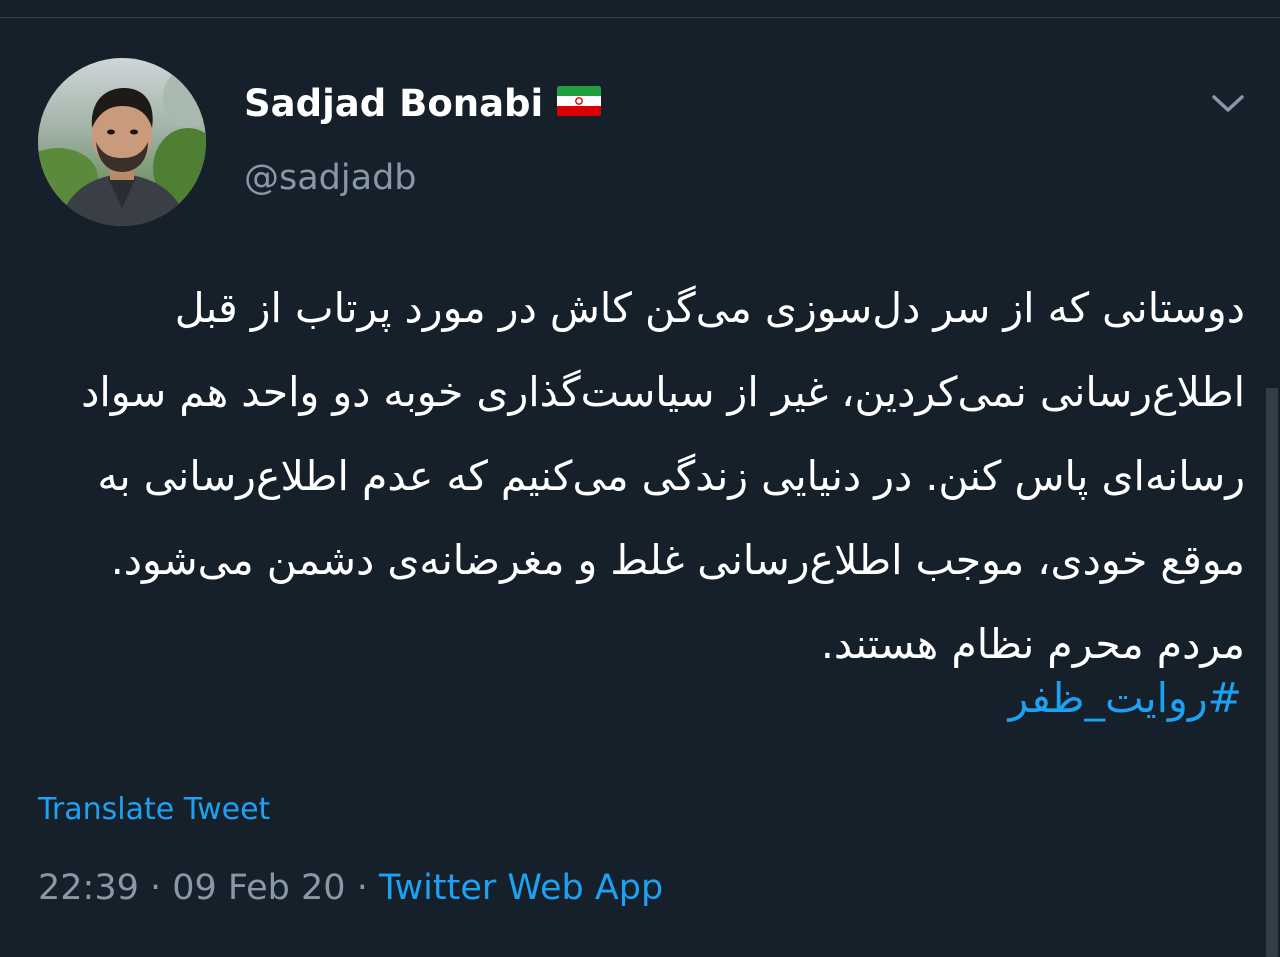  What do you see at coordinates (154, 809) in the screenshot?
I see `translate-tweet-link: Translate Tweet` at bounding box center [154, 809].